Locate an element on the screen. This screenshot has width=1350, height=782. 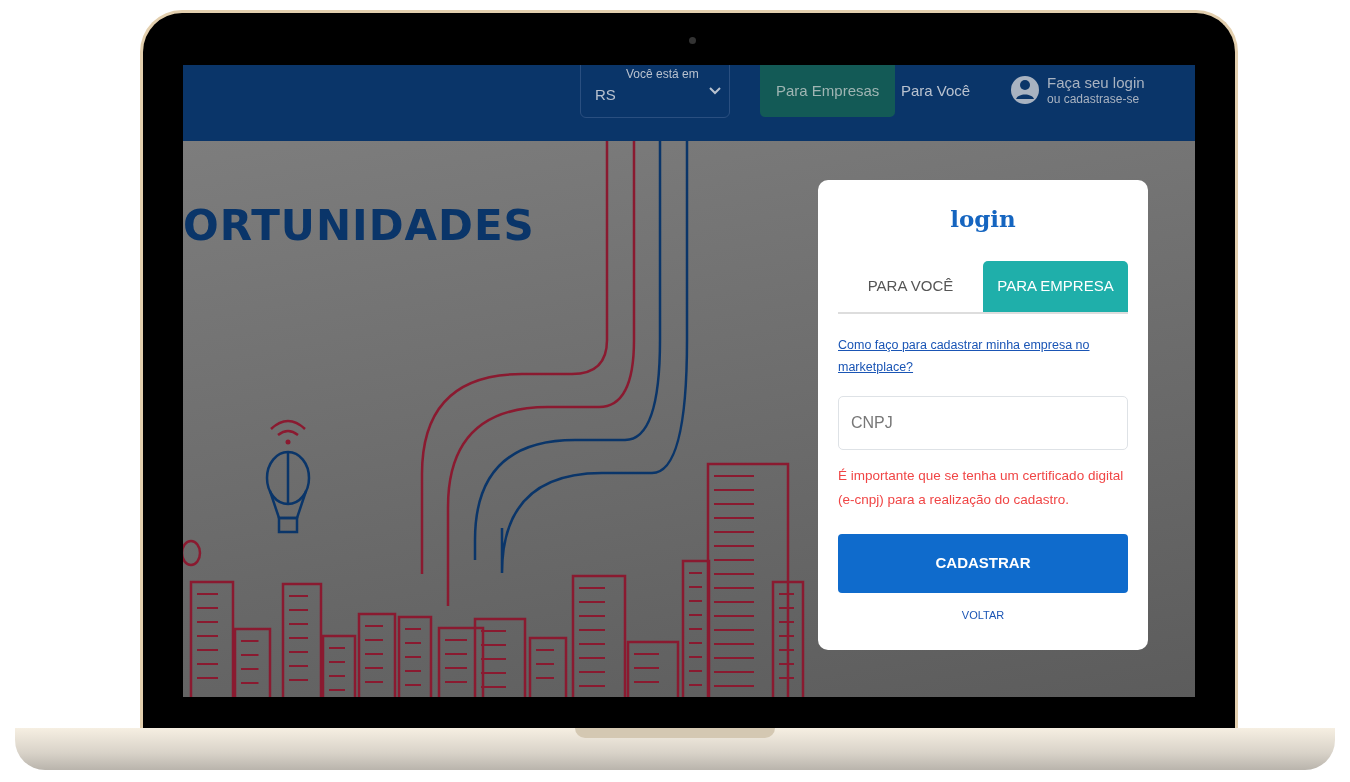
submit-button: CADASTRAR is located at coordinates (983, 563).